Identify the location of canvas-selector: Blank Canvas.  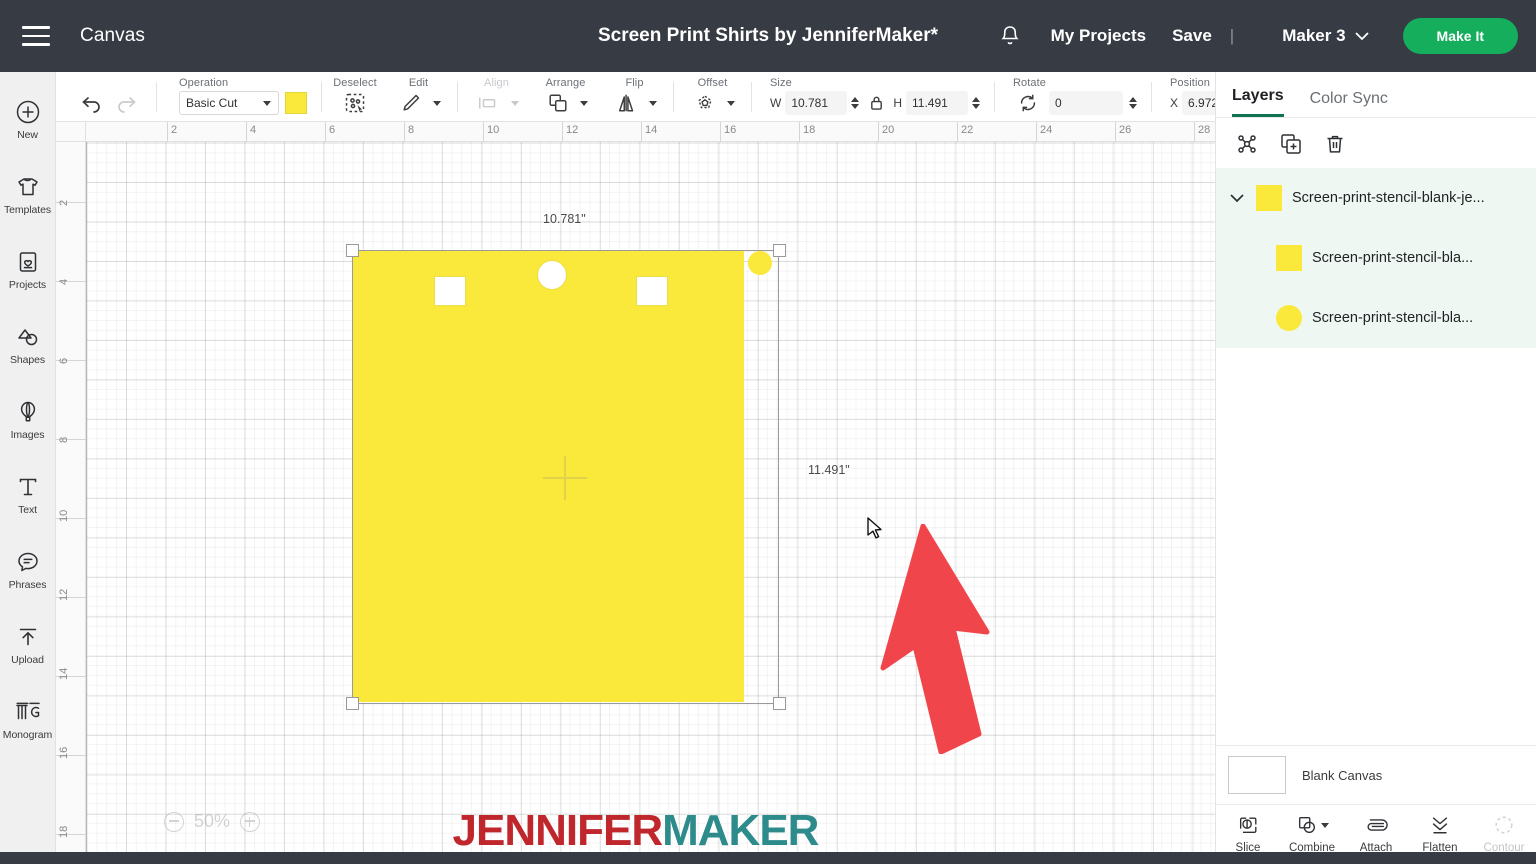
(1376, 775).